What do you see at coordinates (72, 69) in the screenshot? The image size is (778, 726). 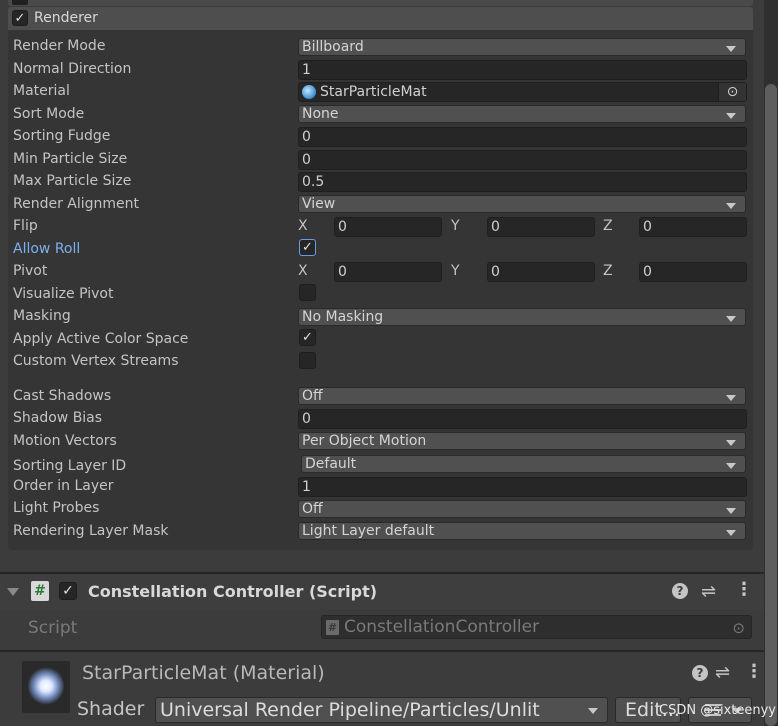 I see `normal-direction-label: Normal Direction` at bounding box center [72, 69].